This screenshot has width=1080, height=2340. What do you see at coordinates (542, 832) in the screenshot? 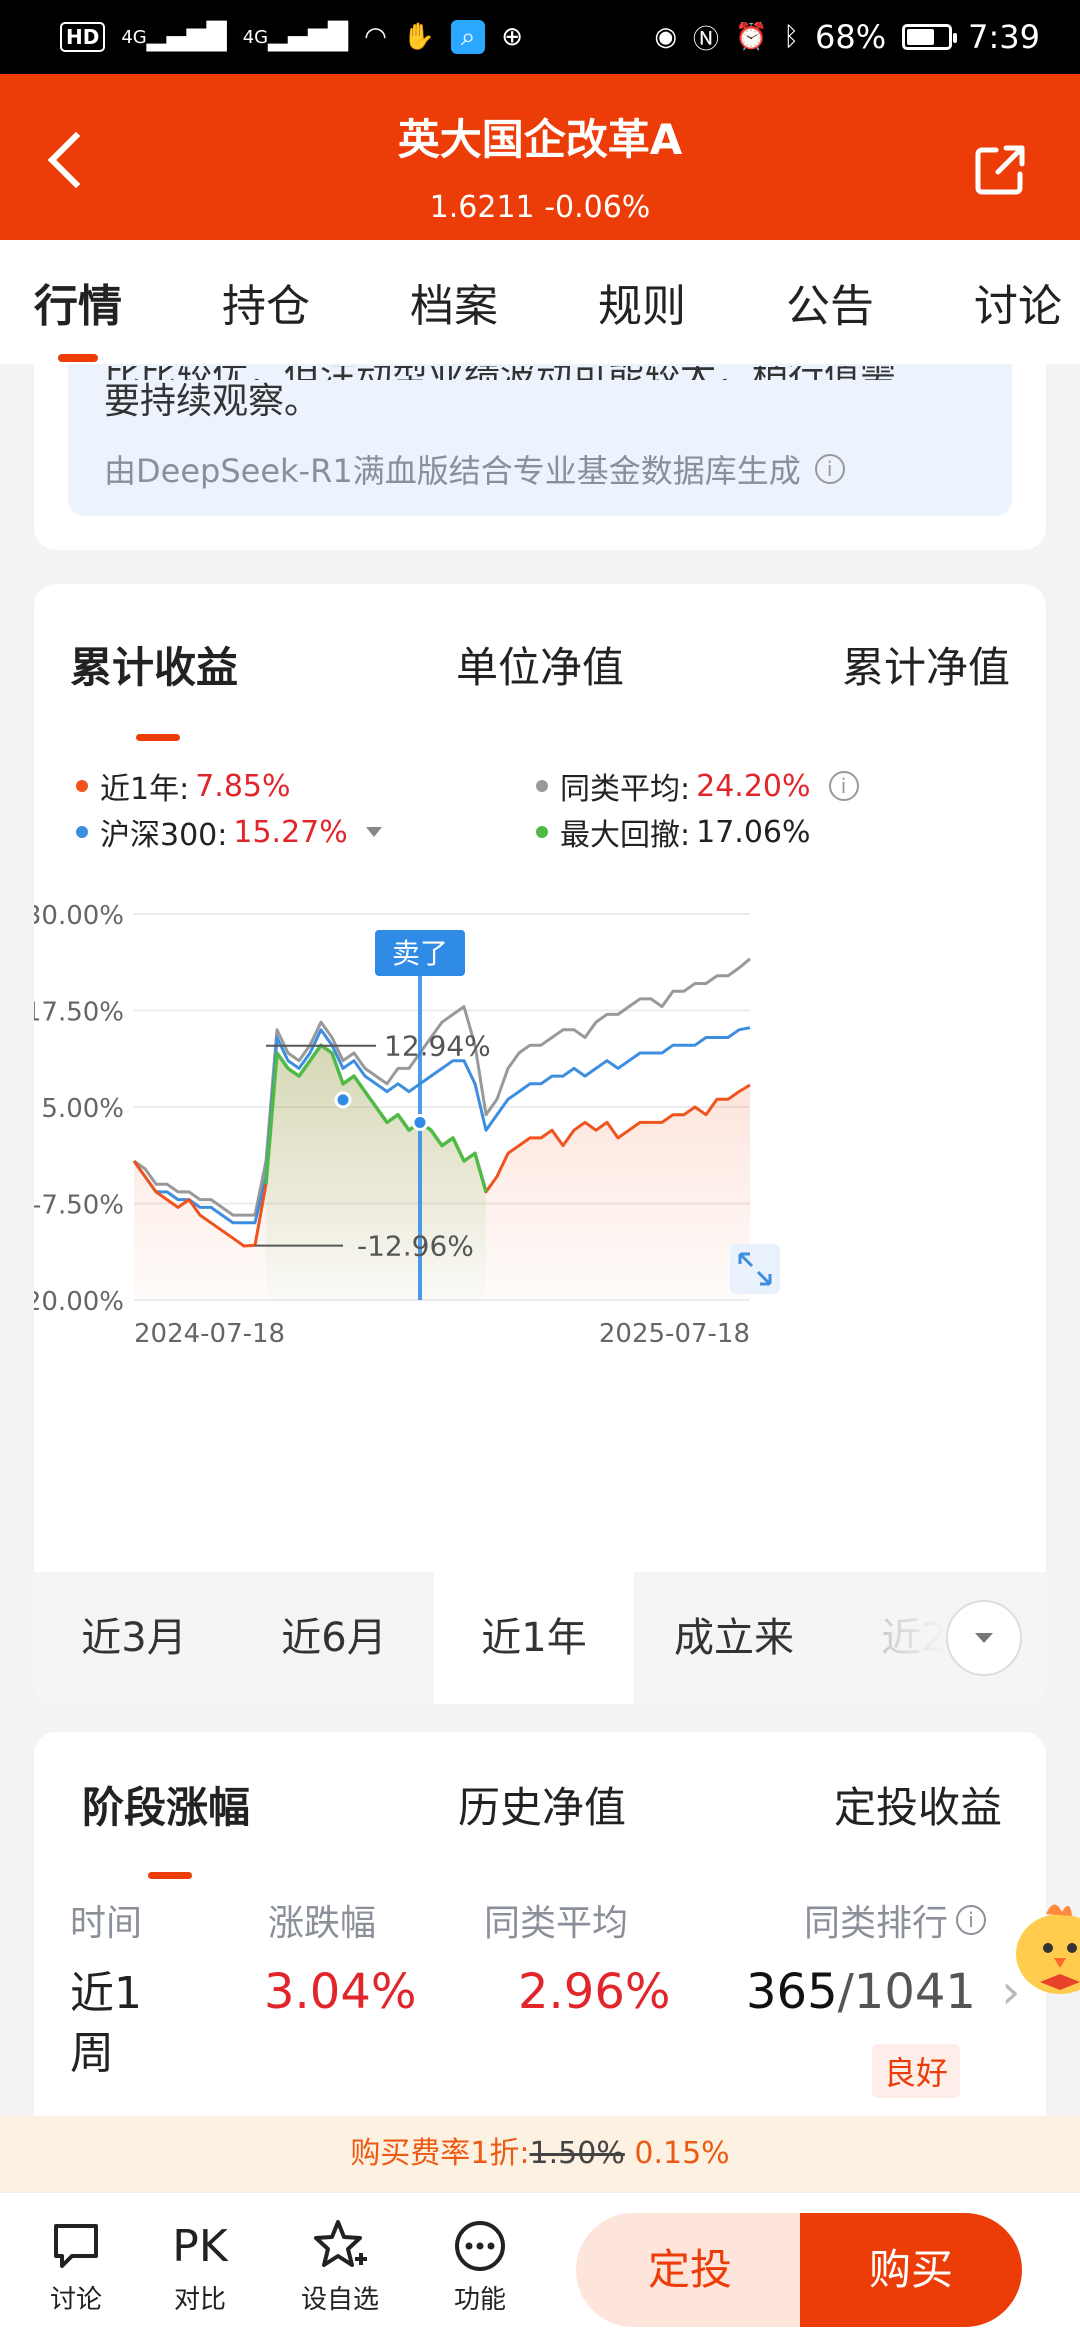
I see `legend-dot-drawdown` at bounding box center [542, 832].